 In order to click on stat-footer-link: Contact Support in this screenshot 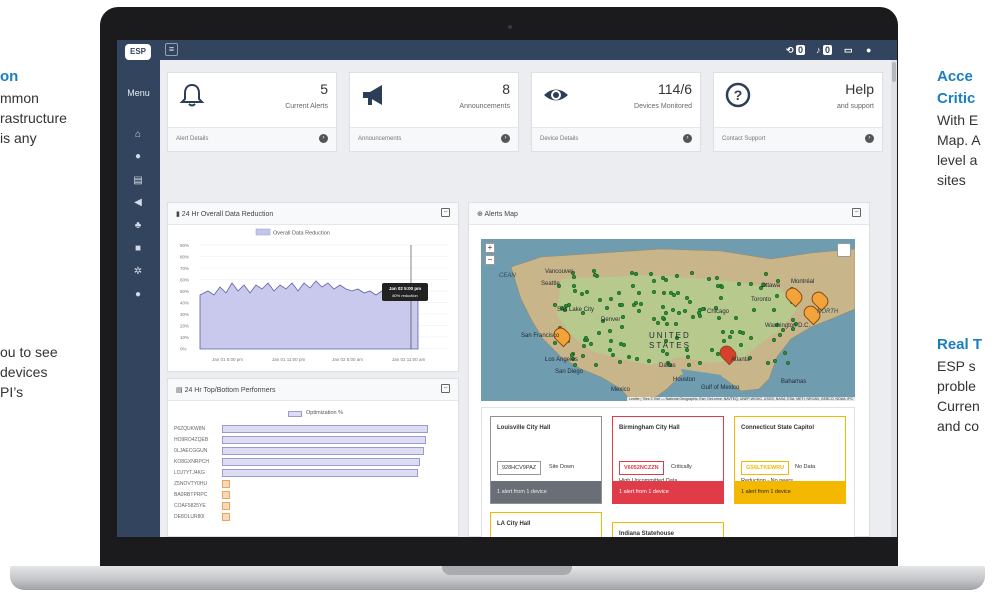, I will do `click(743, 139)`.